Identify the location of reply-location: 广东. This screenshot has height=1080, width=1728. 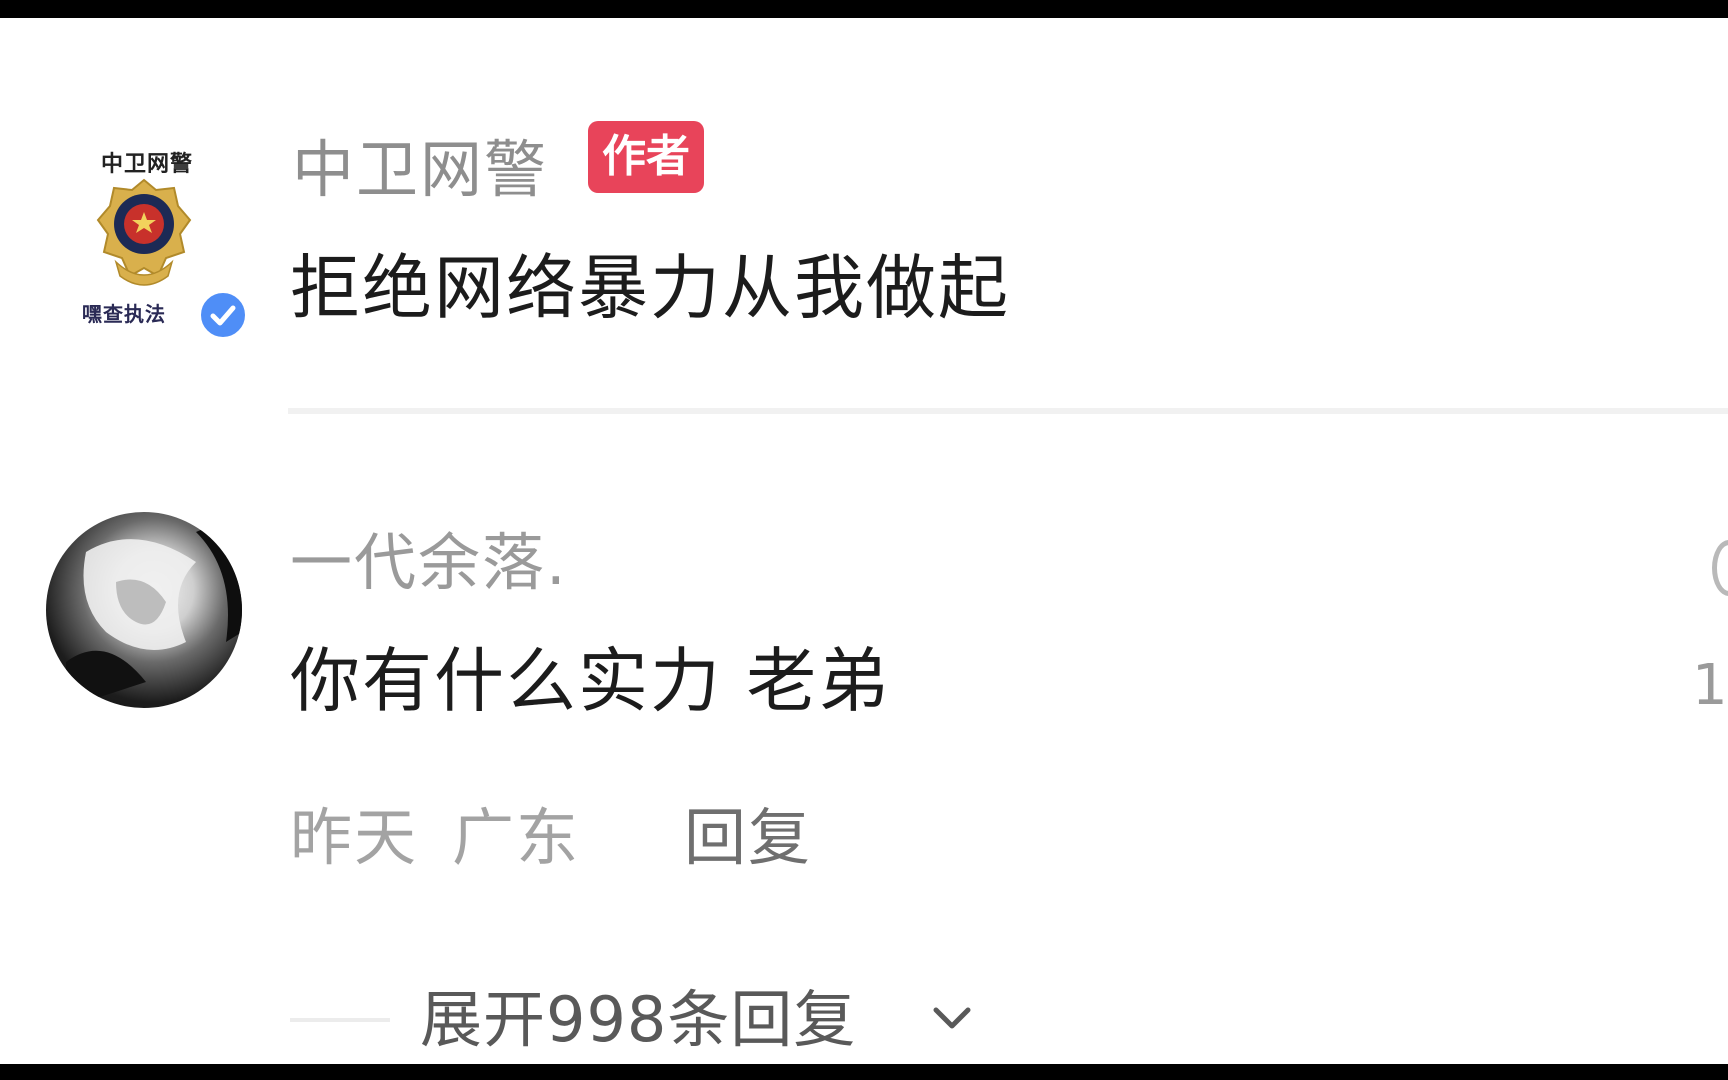
(516, 837).